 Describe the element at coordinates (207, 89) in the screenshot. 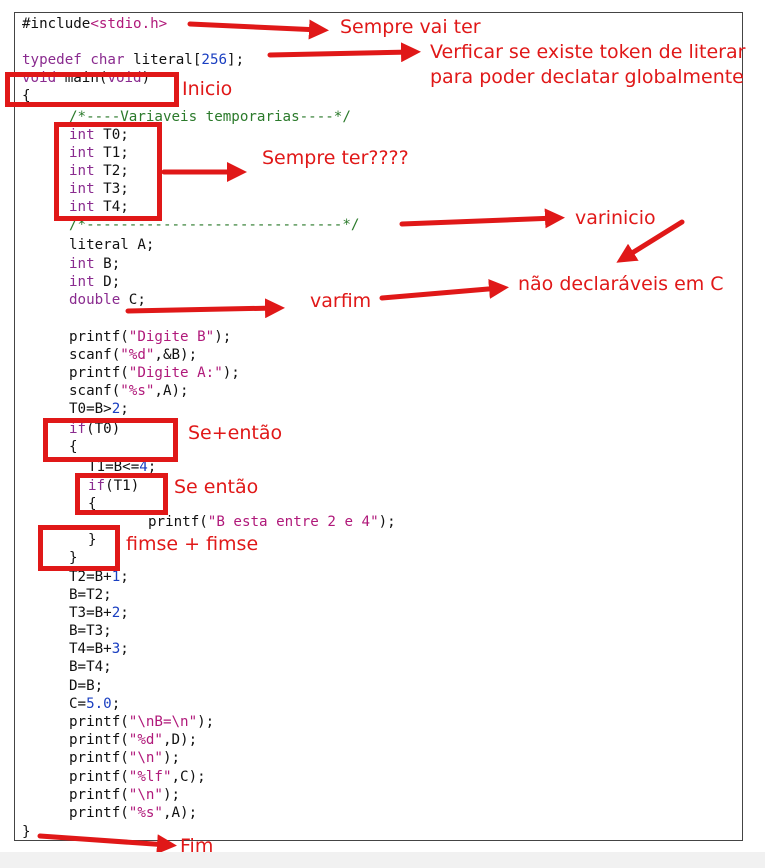

I see `annotation-inicio: Inicio` at that location.